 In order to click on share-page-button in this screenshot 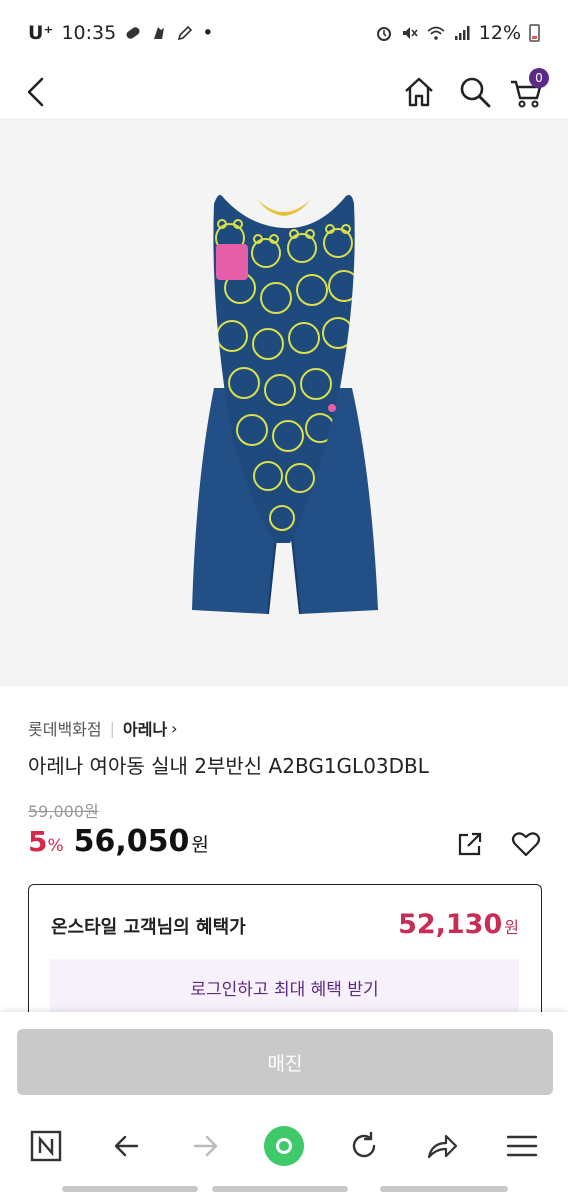, I will do `click(442, 1146)`.